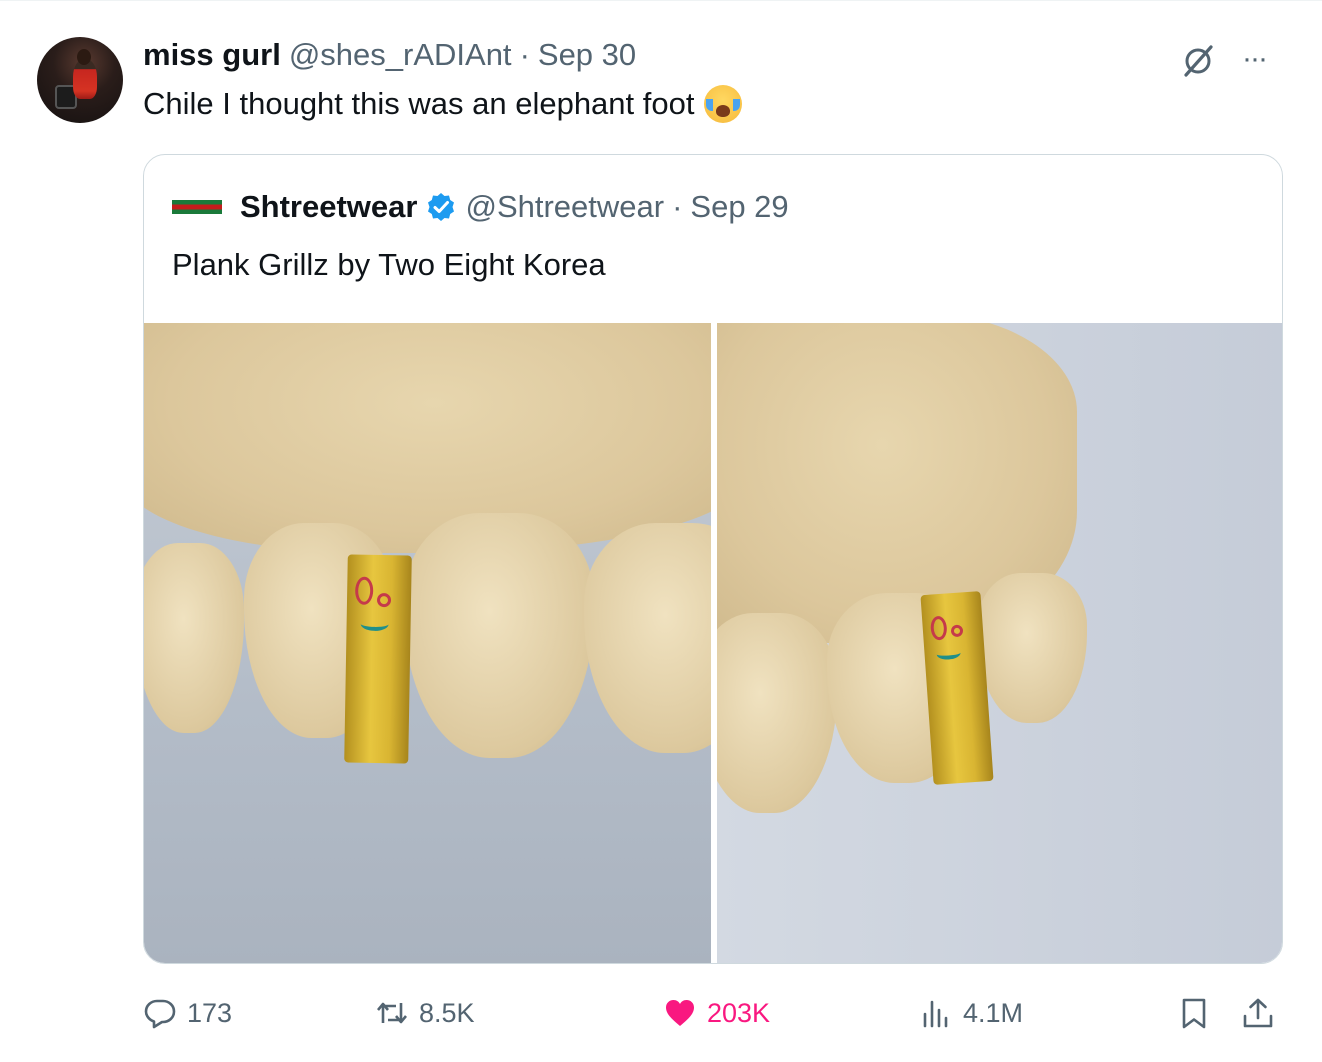 This screenshot has width=1322, height=1062. I want to click on like-count: 203K, so click(739, 1012).